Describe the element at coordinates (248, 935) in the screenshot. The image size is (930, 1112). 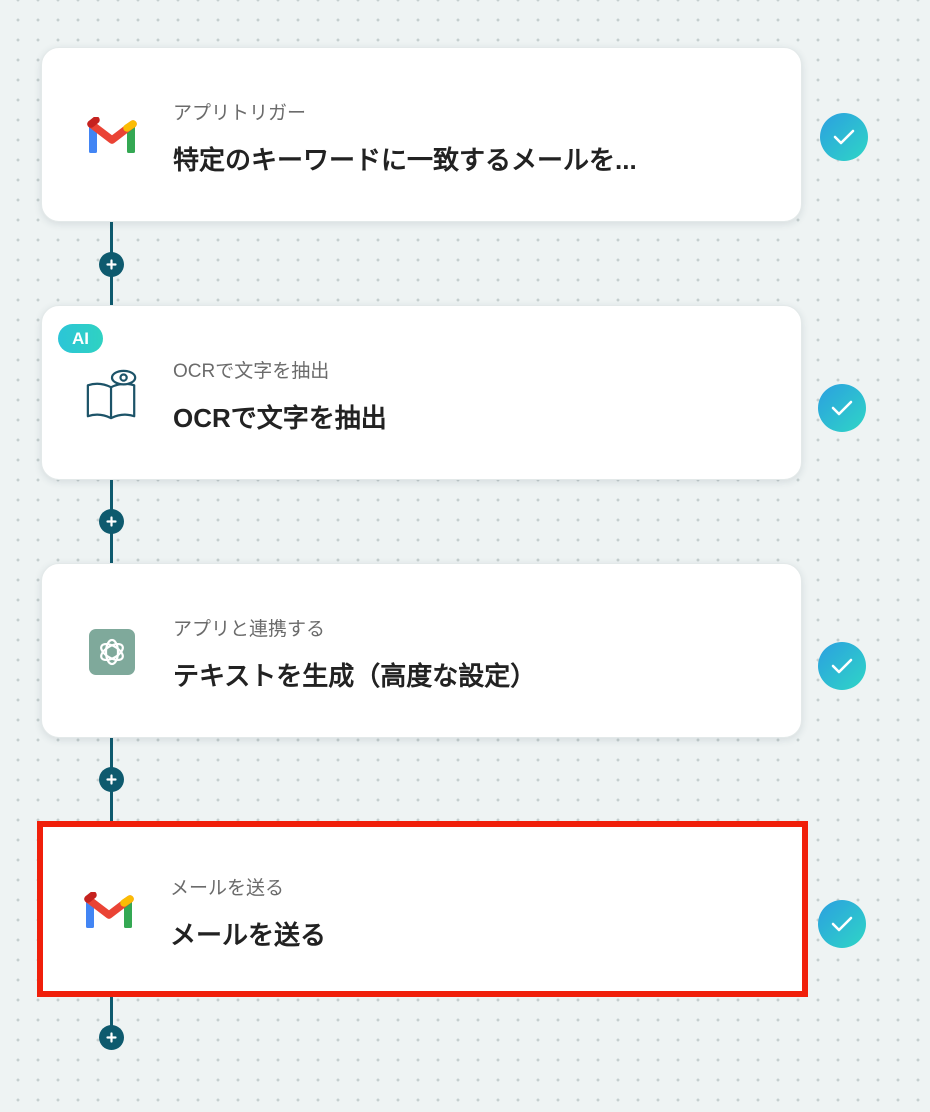
I see `step-title: メールを送る` at that location.